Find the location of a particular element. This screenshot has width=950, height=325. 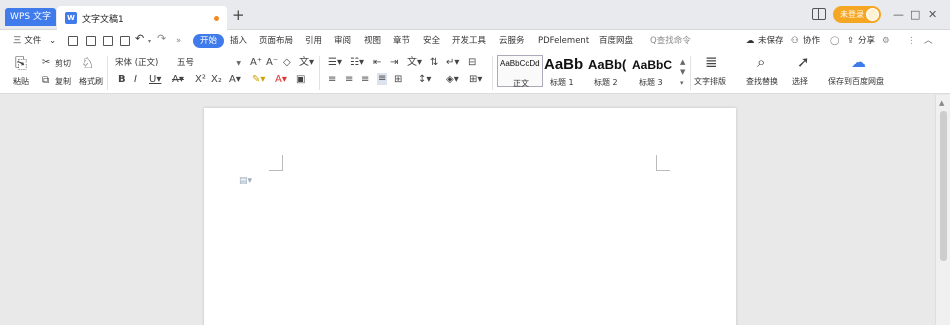

cloud-save-icon: ☁ is located at coordinates (750, 41).